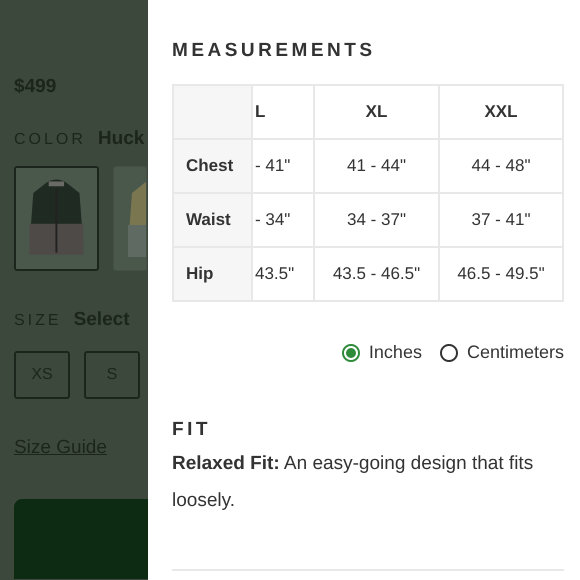 The width and height of the screenshot is (580, 580). I want to click on table-cell: 46.5 - 49.5", so click(501, 274).